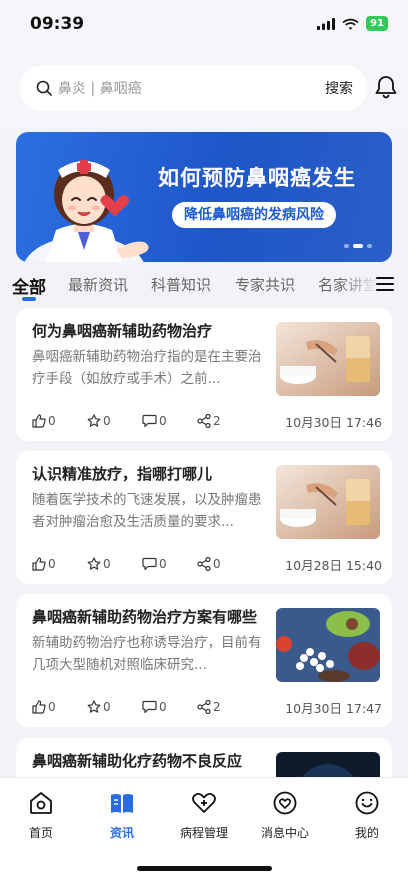 This screenshot has height=883, width=408. Describe the element at coordinates (121, 833) in the screenshot. I see `nav-label: 资讯` at that location.